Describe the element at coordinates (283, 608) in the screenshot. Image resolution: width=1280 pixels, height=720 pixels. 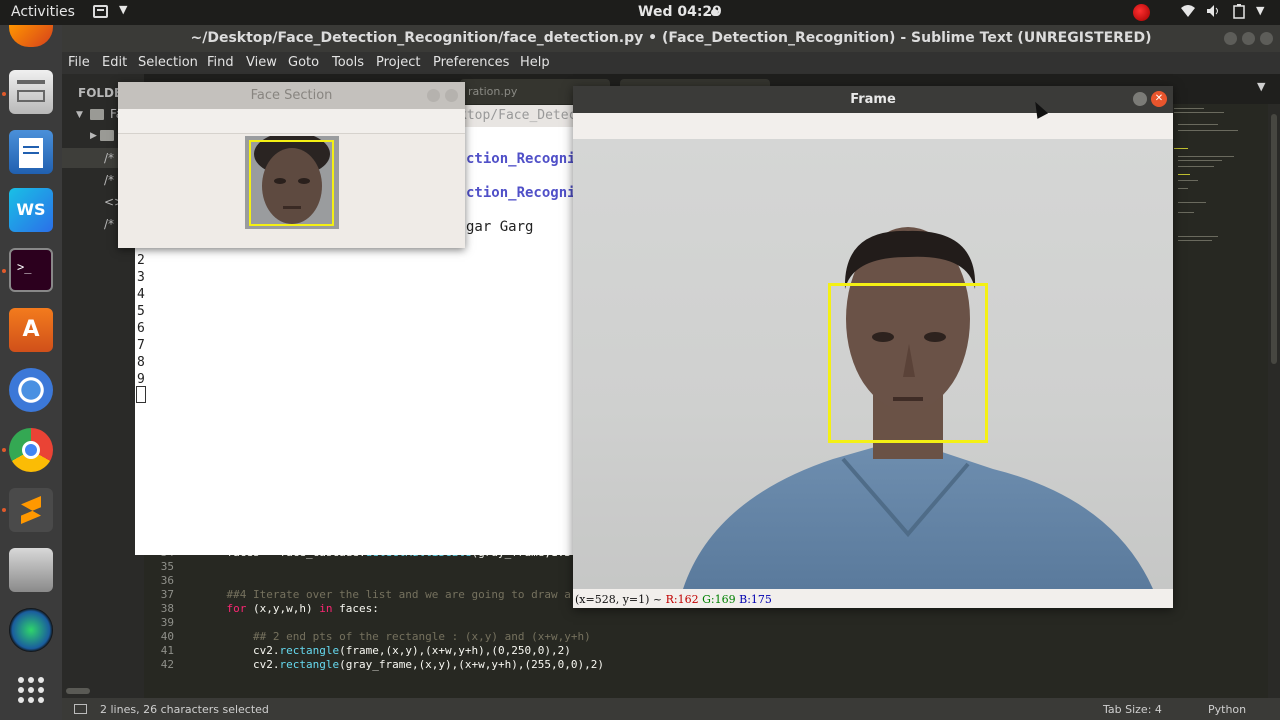
I see `code-token: (x,y,w,h)` at that location.